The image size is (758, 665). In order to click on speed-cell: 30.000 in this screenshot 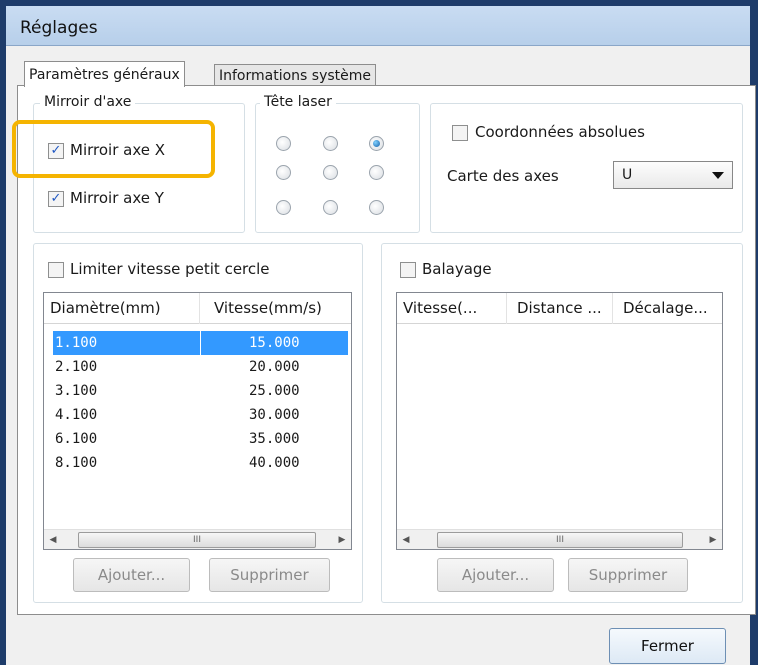, I will do `click(274, 415)`.